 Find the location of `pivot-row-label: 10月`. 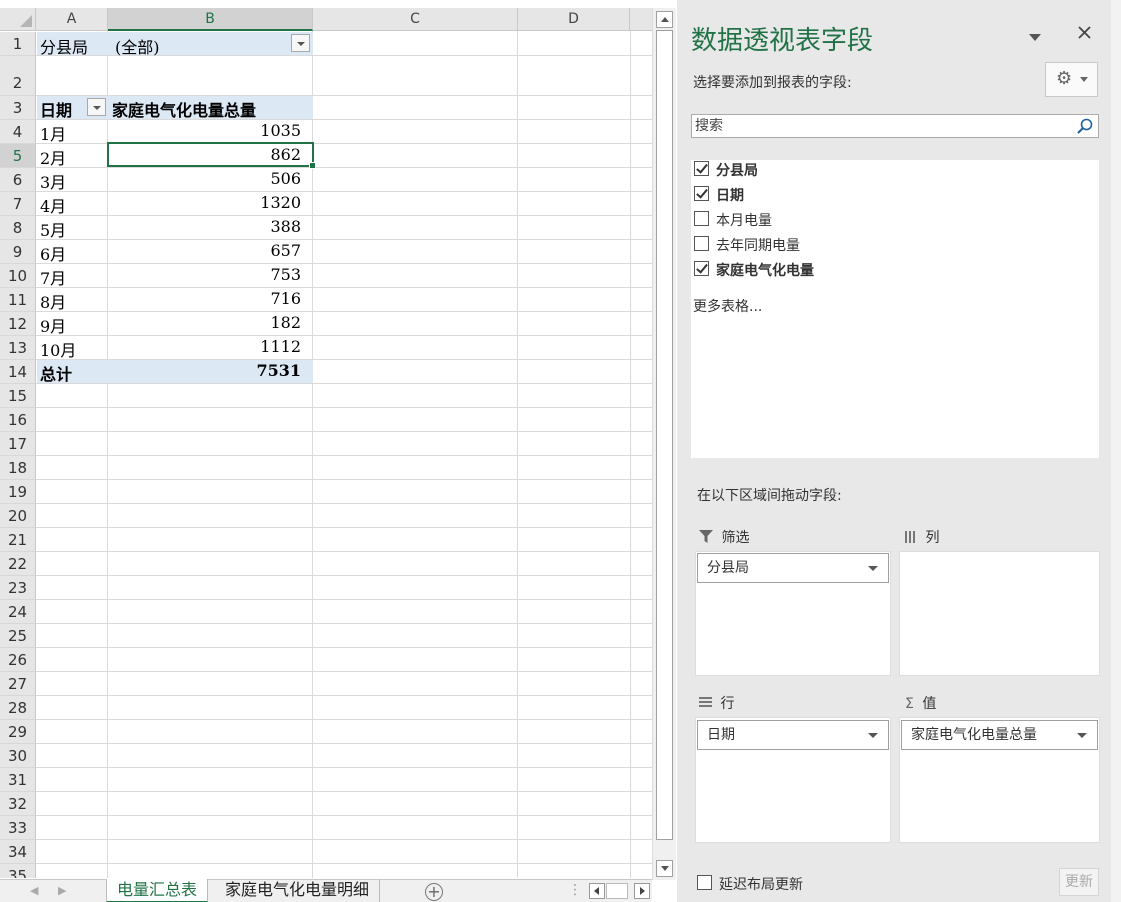

pivot-row-label: 10月 is located at coordinates (58, 349).